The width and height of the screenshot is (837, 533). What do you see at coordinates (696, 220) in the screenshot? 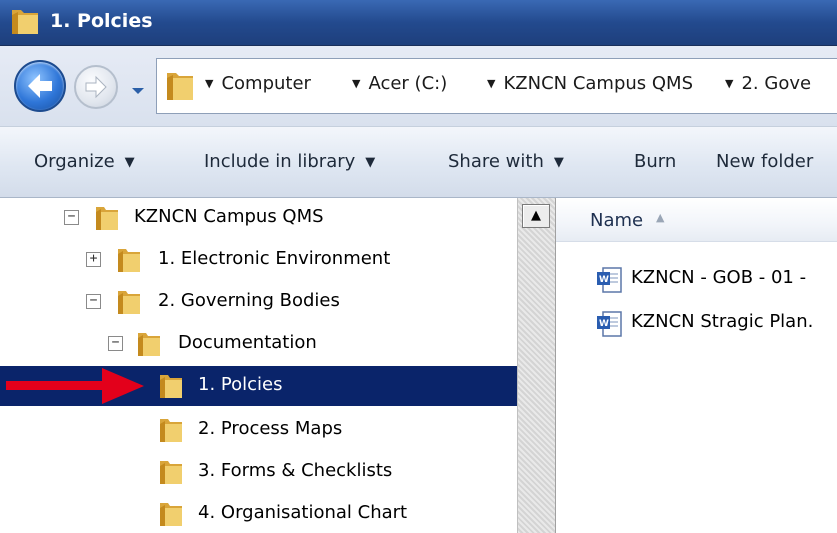
I see `column-header-name: Name ▲` at bounding box center [696, 220].